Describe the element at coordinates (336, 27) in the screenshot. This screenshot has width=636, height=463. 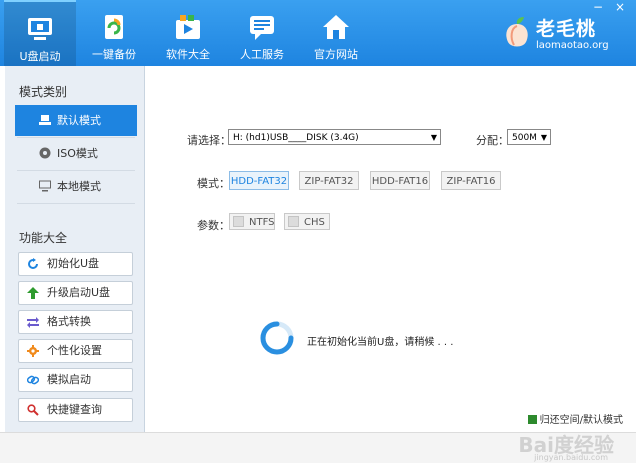
I see `home-icon` at that location.